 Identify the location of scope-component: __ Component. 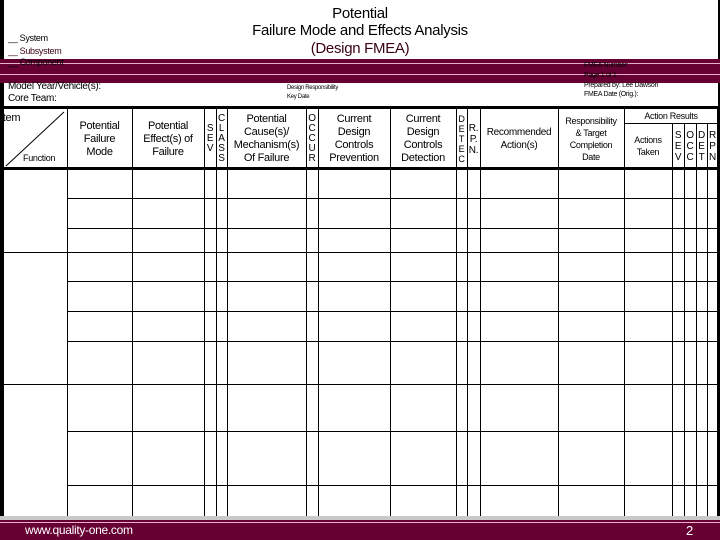
(36, 62).